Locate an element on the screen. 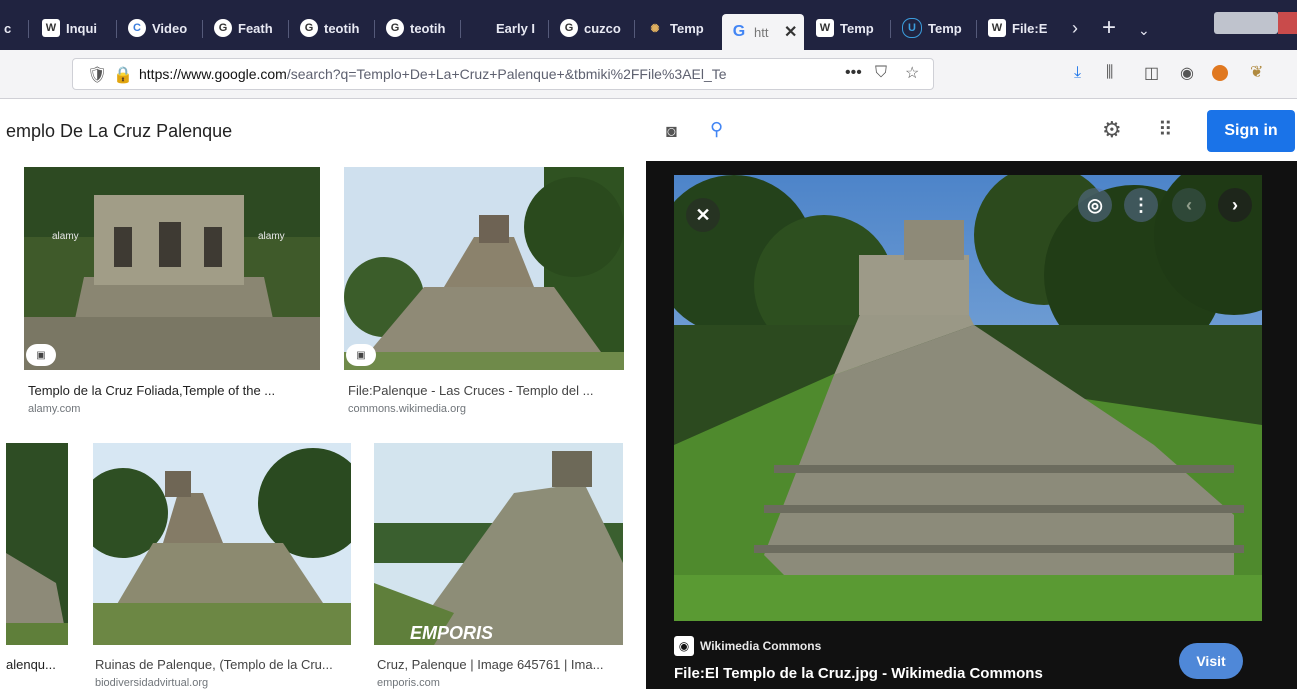 The image size is (1297, 689). site-icon: U is located at coordinates (912, 28).